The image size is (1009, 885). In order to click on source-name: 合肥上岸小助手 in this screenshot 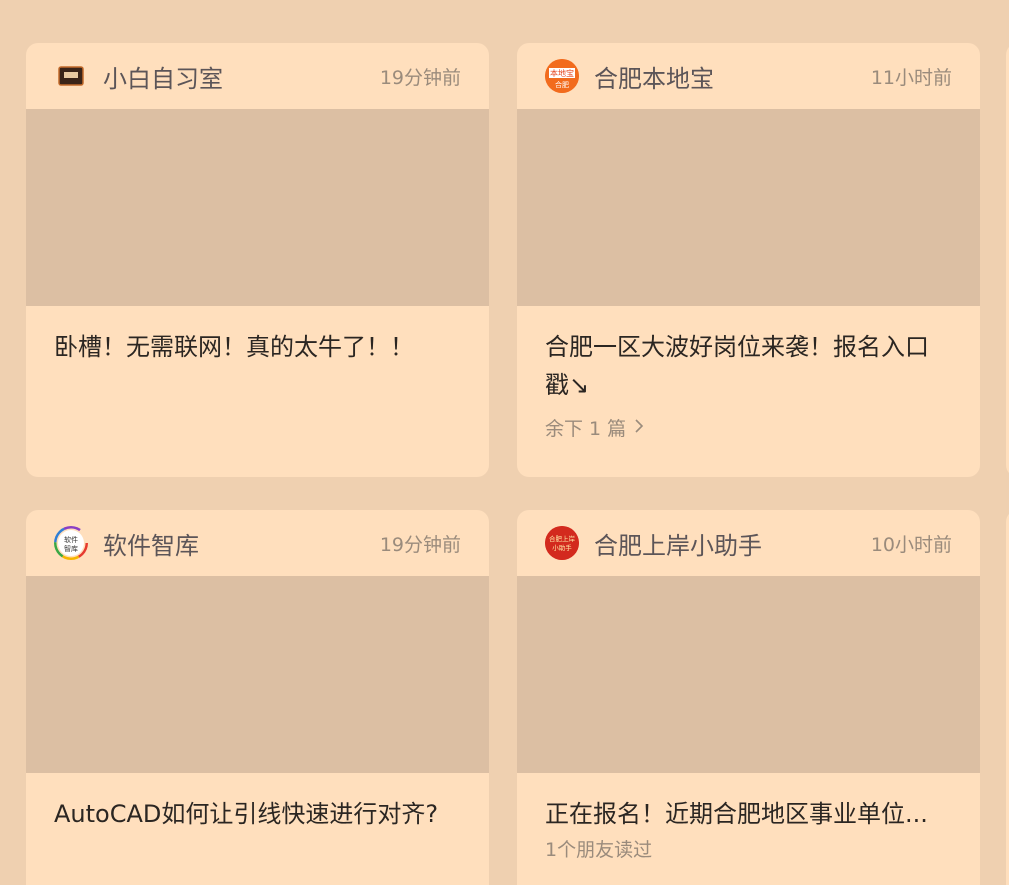, I will do `click(732, 543)`.